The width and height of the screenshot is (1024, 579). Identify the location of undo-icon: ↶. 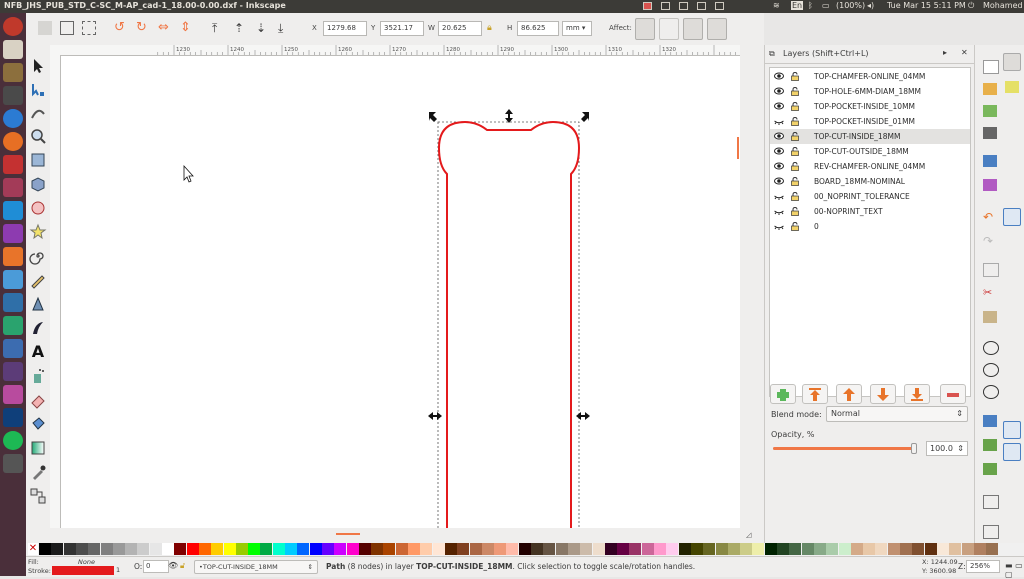
(990, 217).